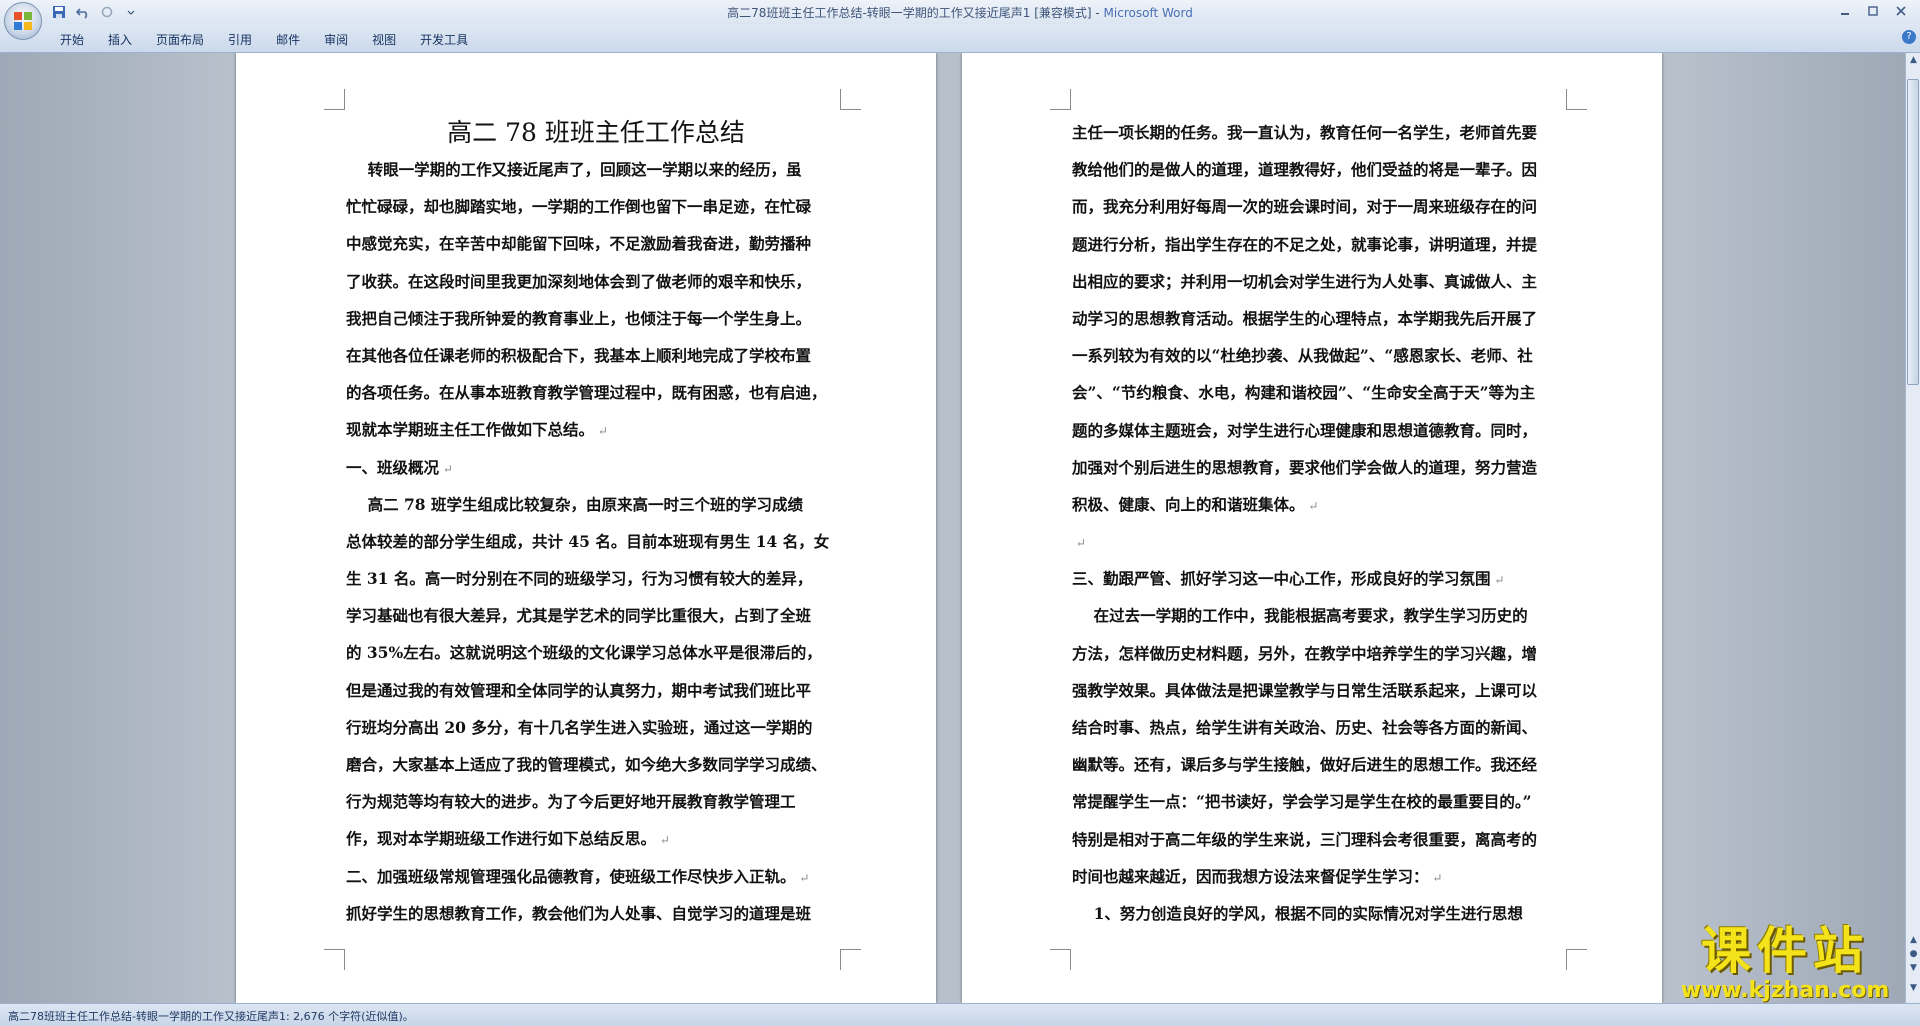 This screenshot has width=1920, height=1026. What do you see at coordinates (596, 133) in the screenshot?
I see `document-title: 高二 78 班班主任工作总结` at bounding box center [596, 133].